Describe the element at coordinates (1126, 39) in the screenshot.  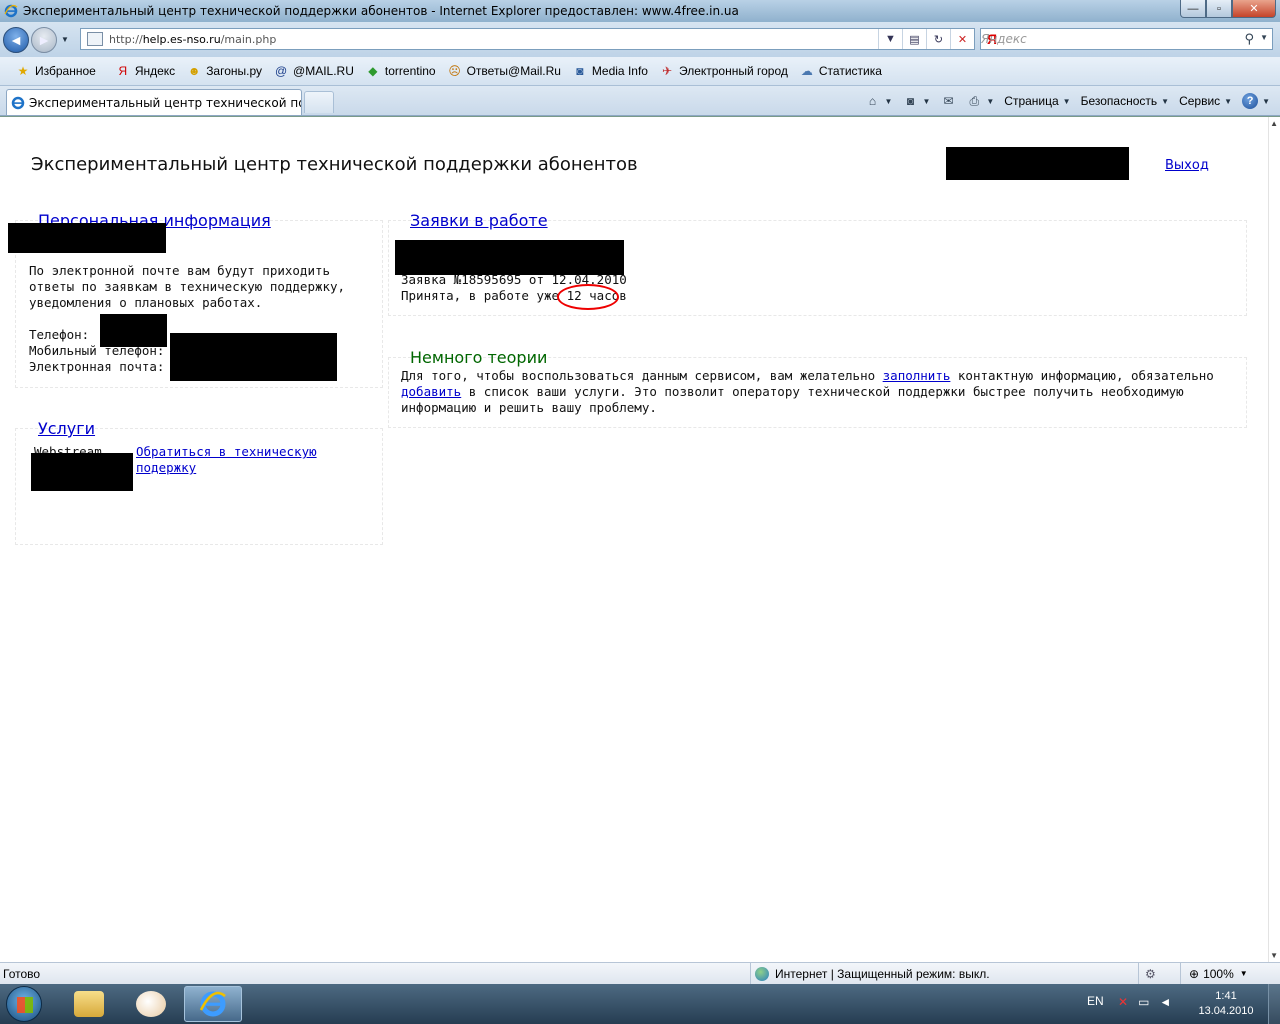
I see `search-box: Я Яндекс ⚲ ▼` at that location.